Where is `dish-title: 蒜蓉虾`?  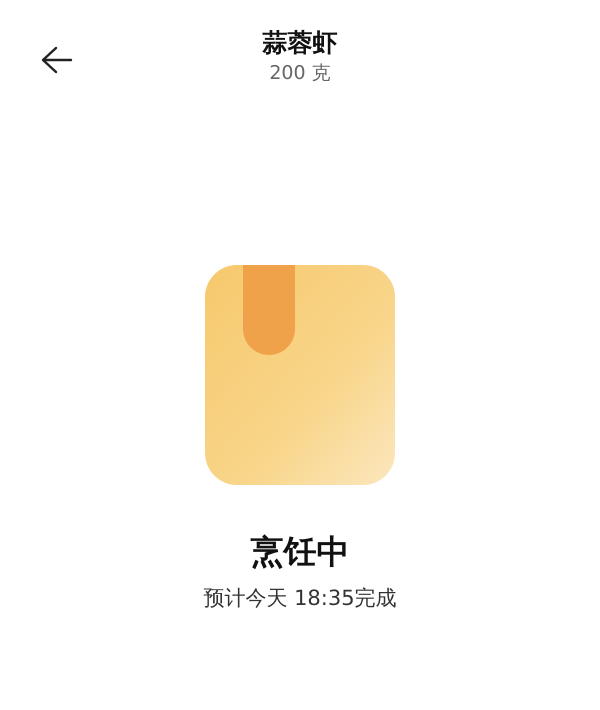
dish-title: 蒜蓉虾 is located at coordinates (300, 42).